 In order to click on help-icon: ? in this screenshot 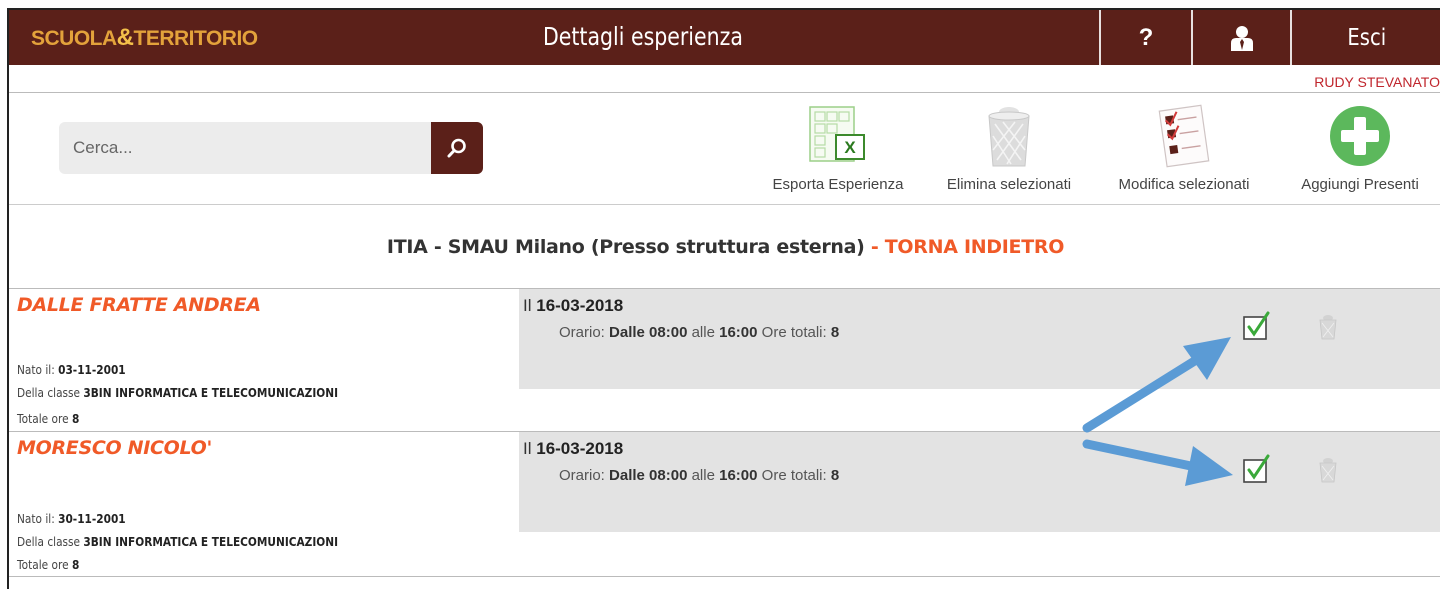, I will do `click(1146, 37)`.